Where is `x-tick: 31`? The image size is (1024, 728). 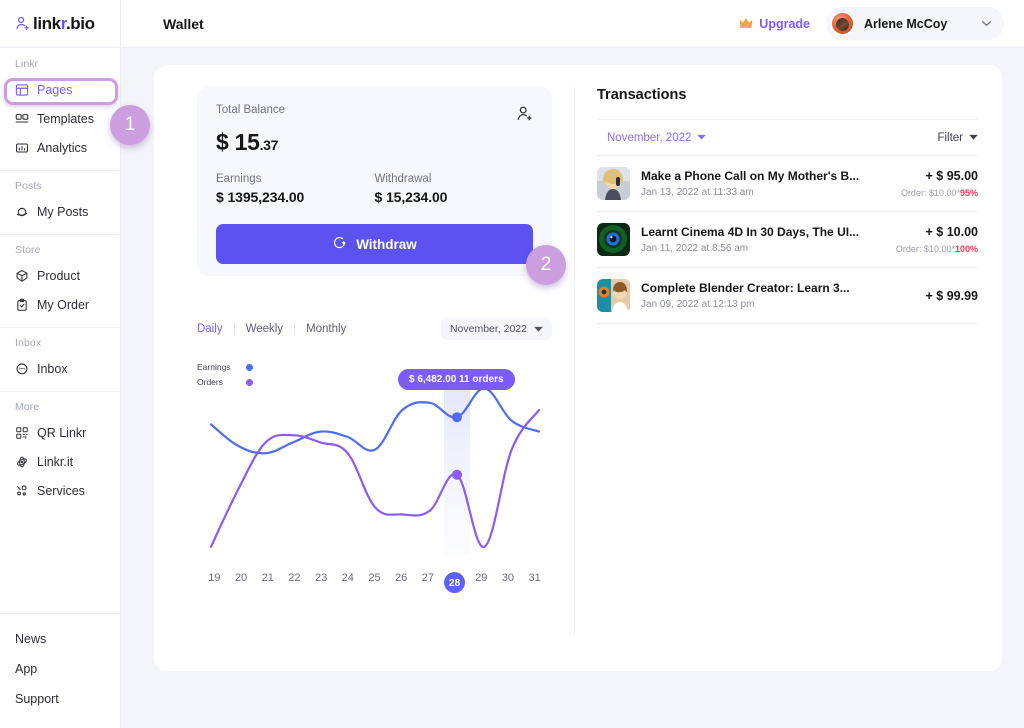
x-tick: 31 is located at coordinates (534, 582).